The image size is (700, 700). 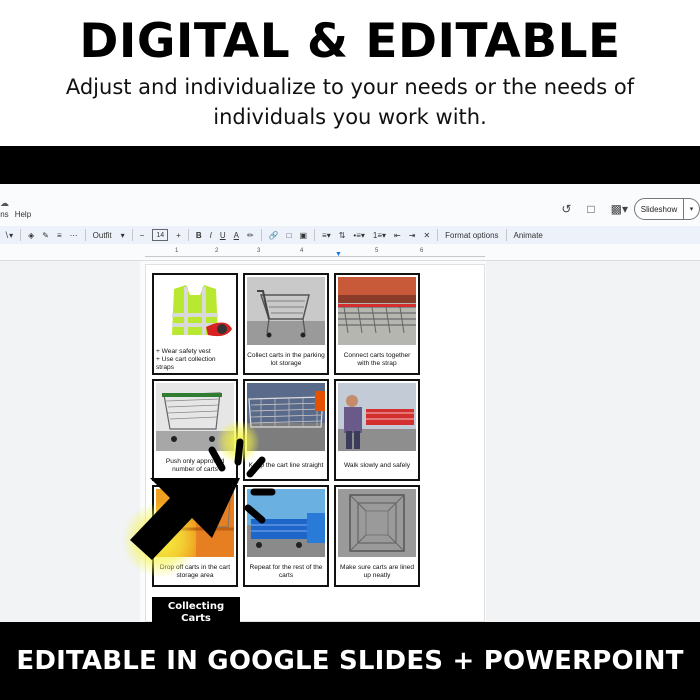 What do you see at coordinates (528, 235) in the screenshot?
I see `animate-button: Animate` at bounding box center [528, 235].